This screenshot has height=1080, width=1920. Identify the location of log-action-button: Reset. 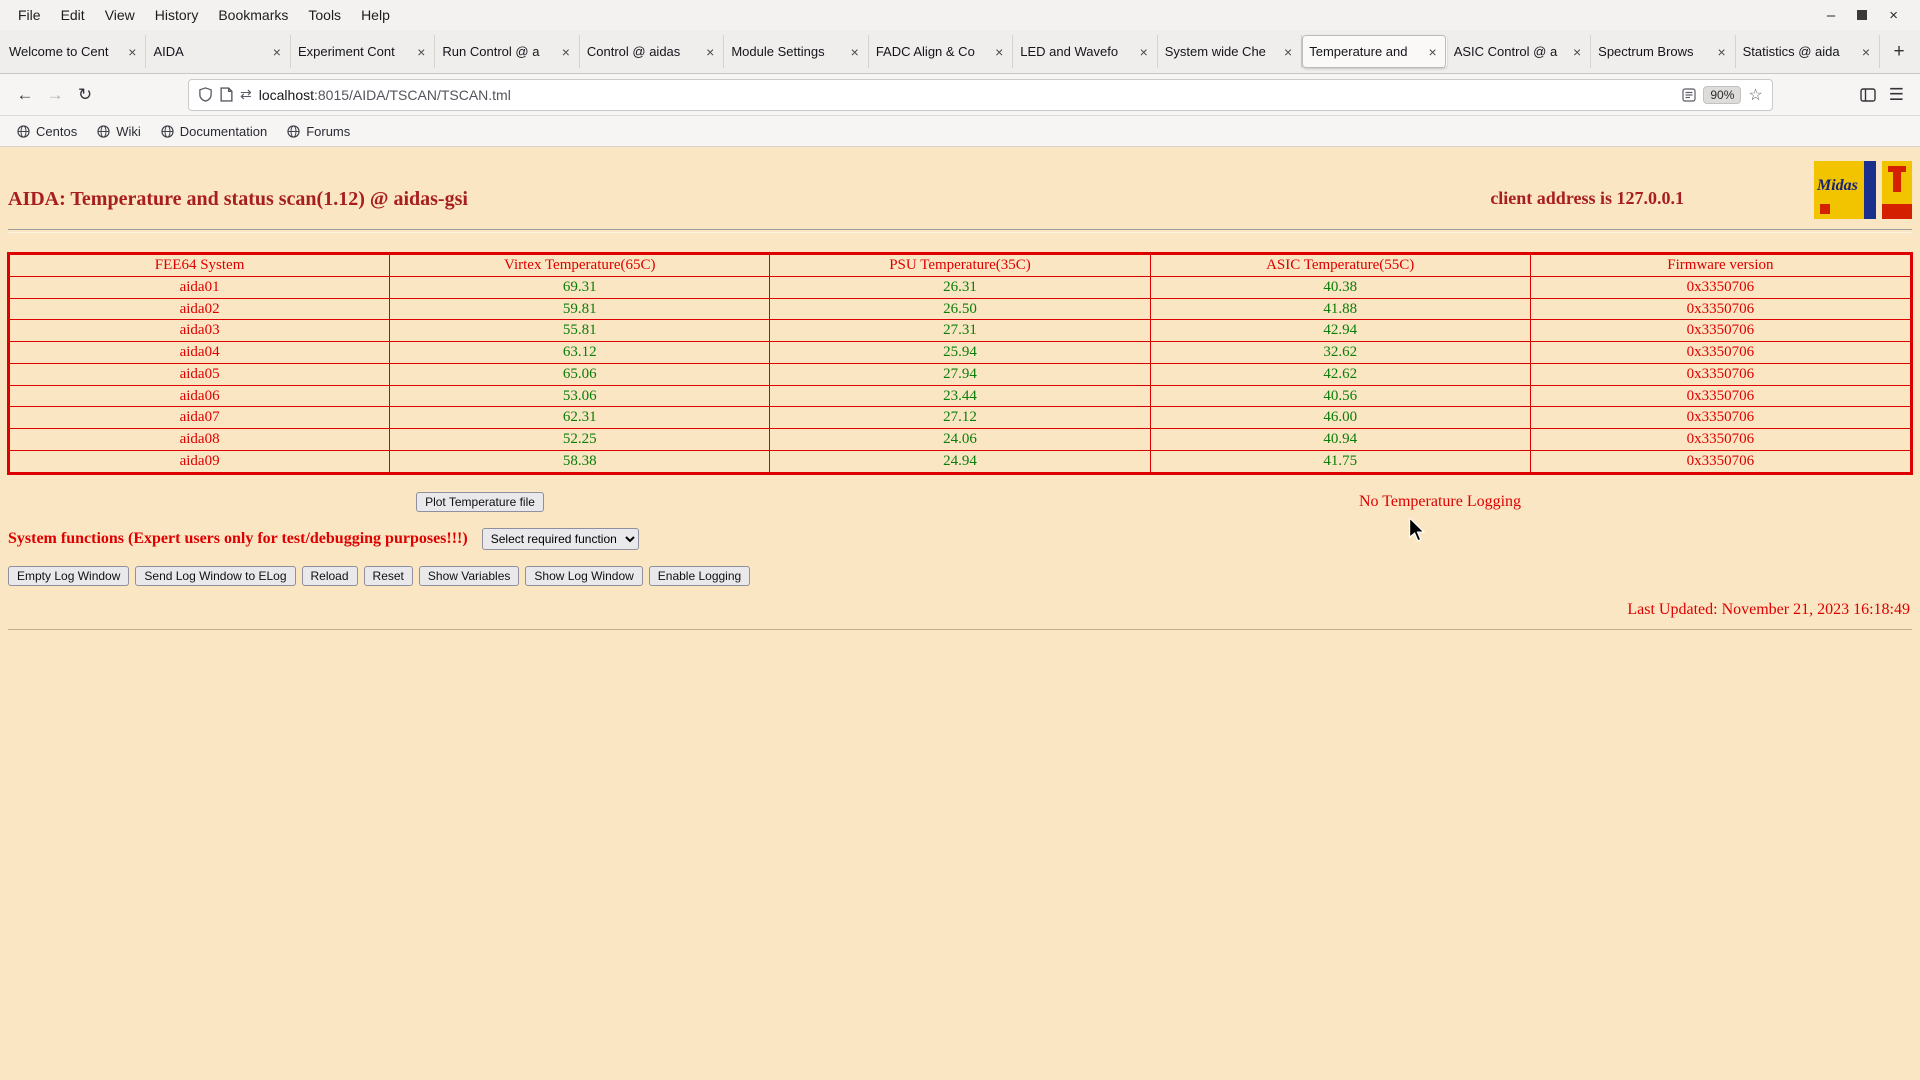
(388, 575).